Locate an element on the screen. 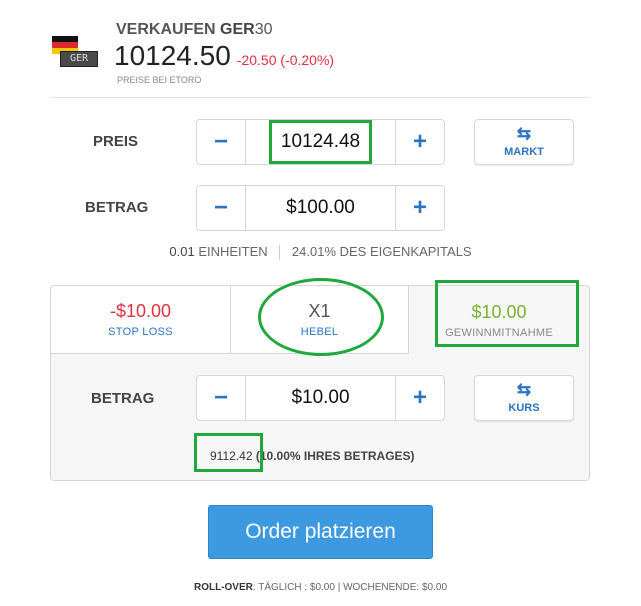 The image size is (641, 606). highlight-ellipse is located at coordinates (321, 317).